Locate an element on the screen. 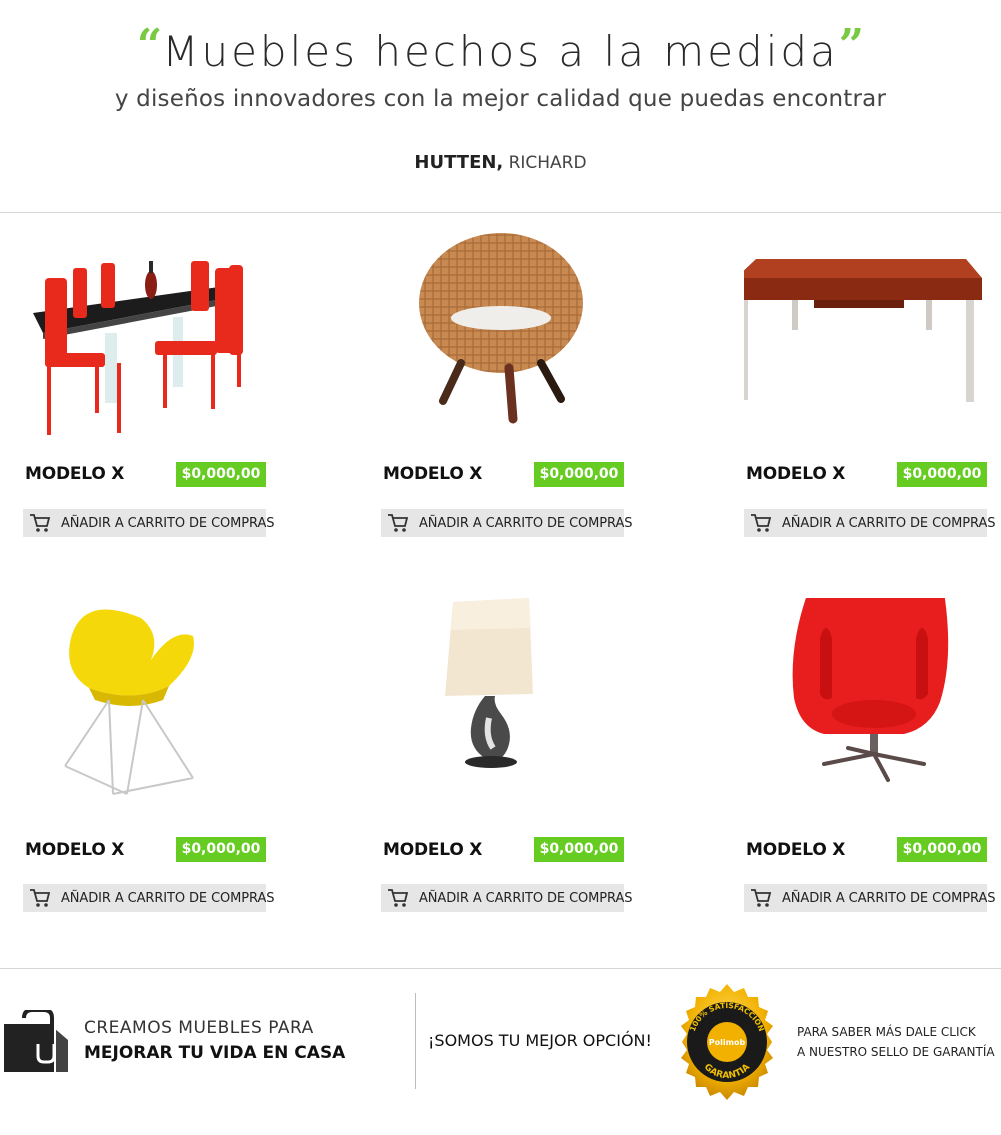 The height and width of the screenshot is (1135, 1001). footer-tagline-top: CREAMOS MUEBLES PARA is located at coordinates (199, 1028).